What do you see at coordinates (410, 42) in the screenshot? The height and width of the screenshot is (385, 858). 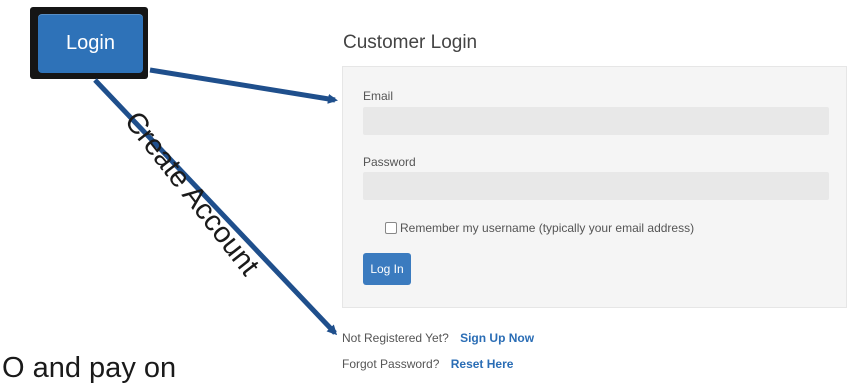 I see `page-title: Customer Login` at bounding box center [410, 42].